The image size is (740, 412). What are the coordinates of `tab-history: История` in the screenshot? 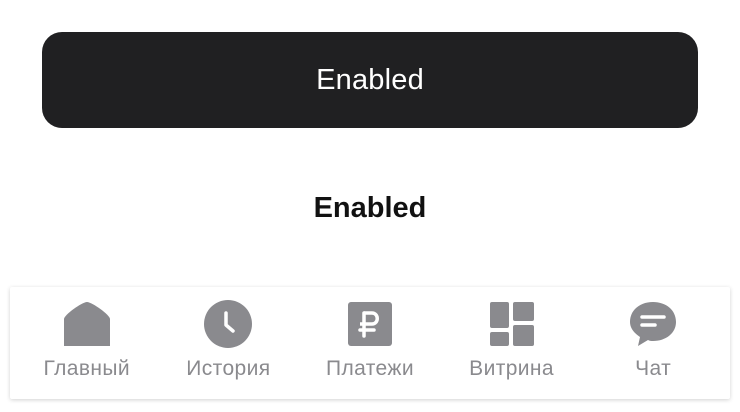 It's located at (229, 343).